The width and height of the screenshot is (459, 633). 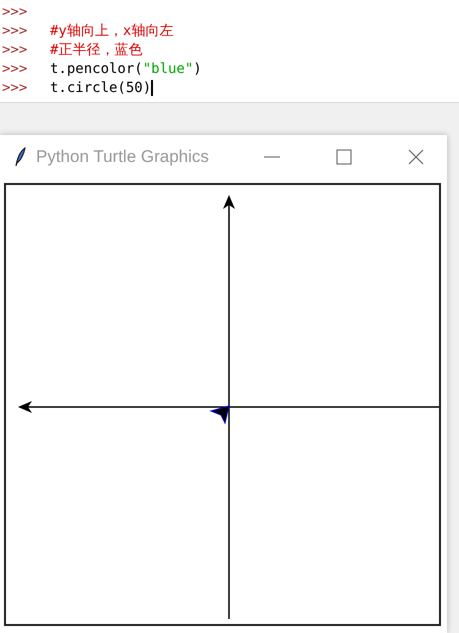 What do you see at coordinates (96, 49) in the screenshot?
I see `code-text: #正半径，蓝色` at bounding box center [96, 49].